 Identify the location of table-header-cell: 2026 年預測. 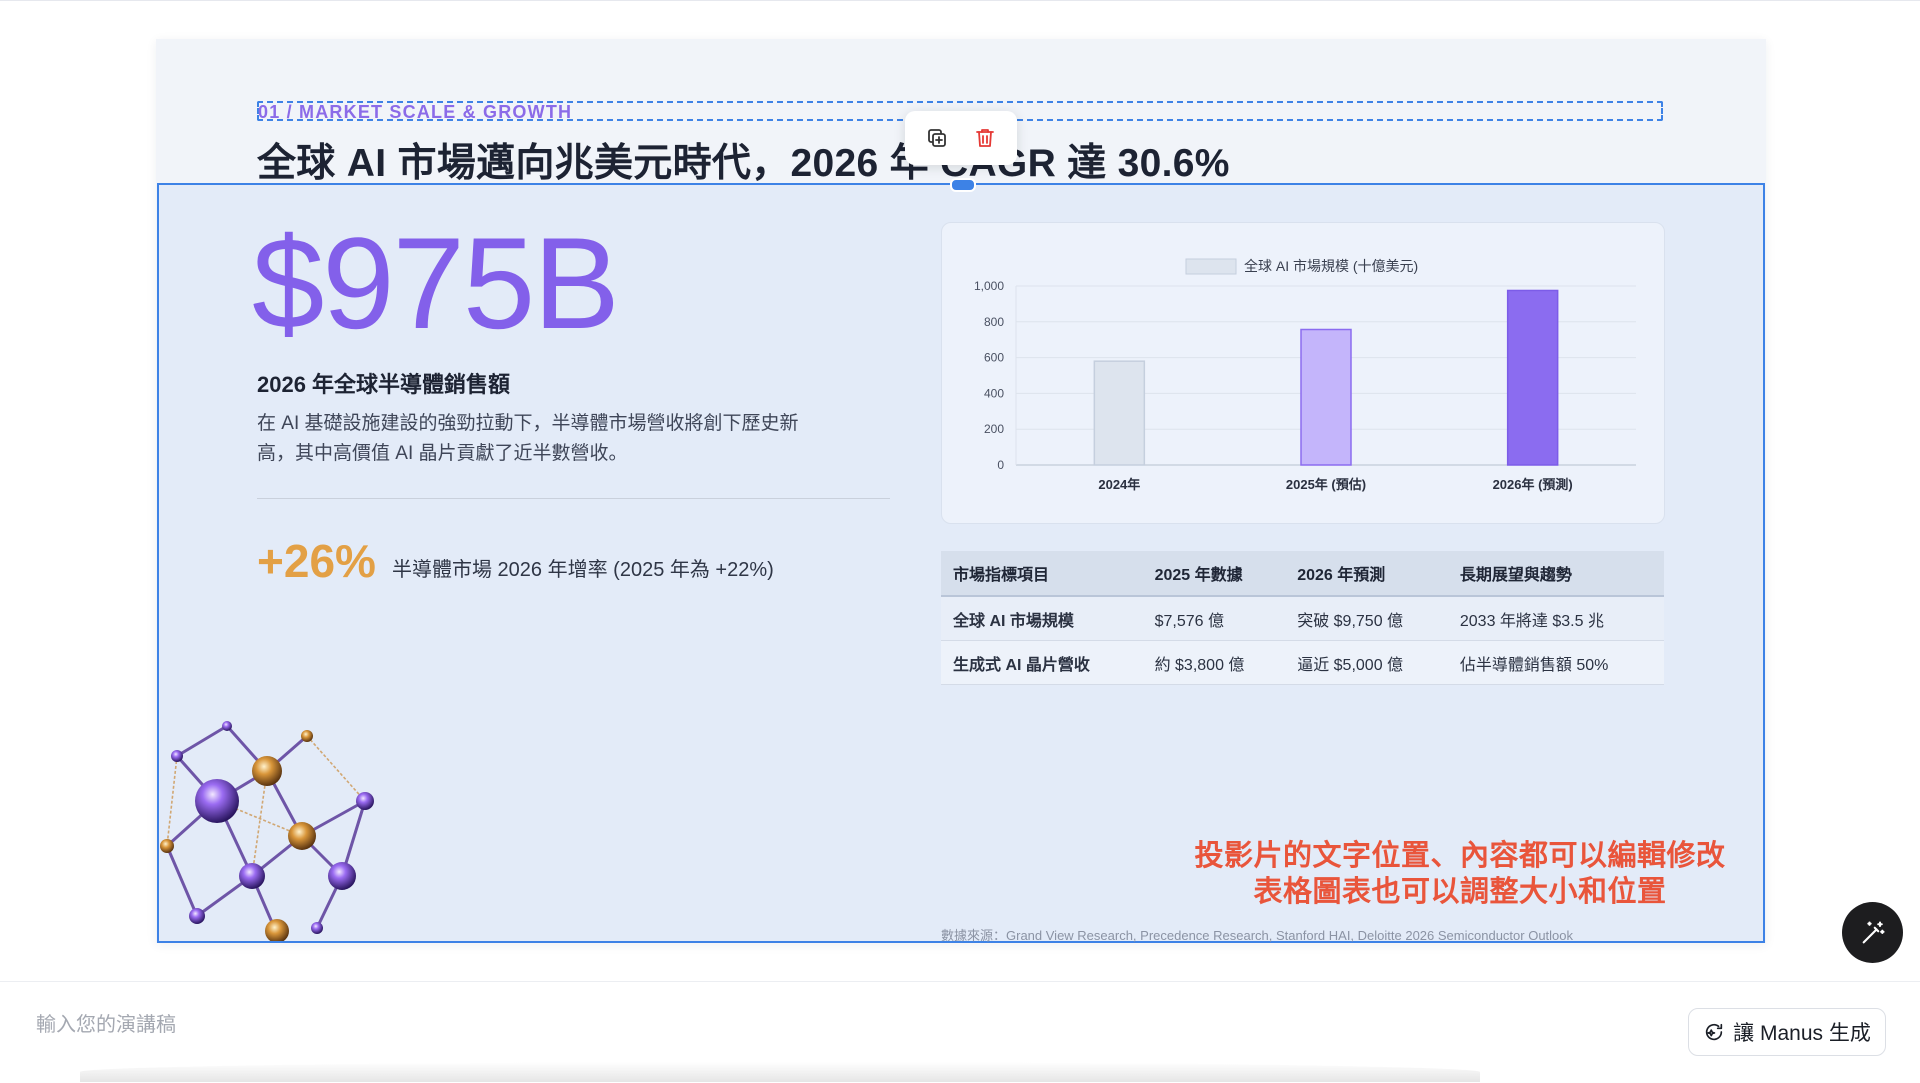
(1366, 574).